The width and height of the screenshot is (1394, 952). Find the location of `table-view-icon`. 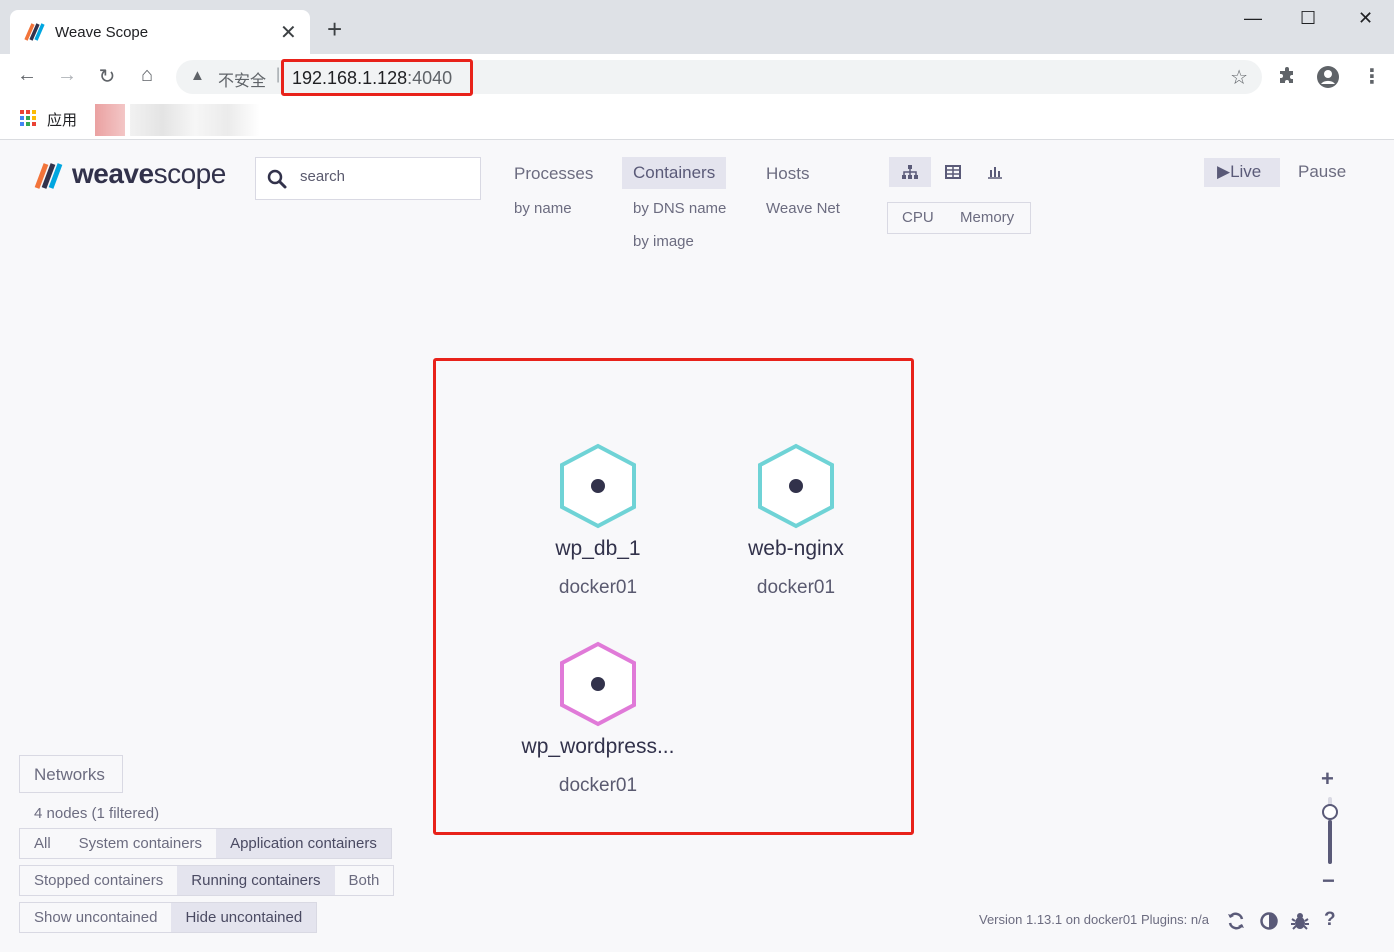

table-view-icon is located at coordinates (953, 172).